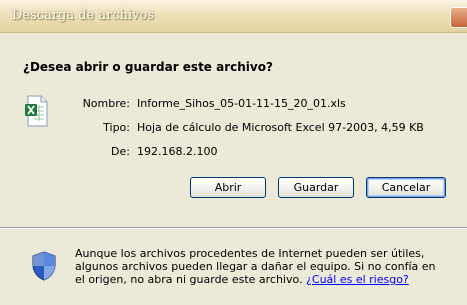 Image resolution: width=467 pixels, height=305 pixels. Describe the element at coordinates (228, 187) in the screenshot. I see `open-button: Abrir` at that location.